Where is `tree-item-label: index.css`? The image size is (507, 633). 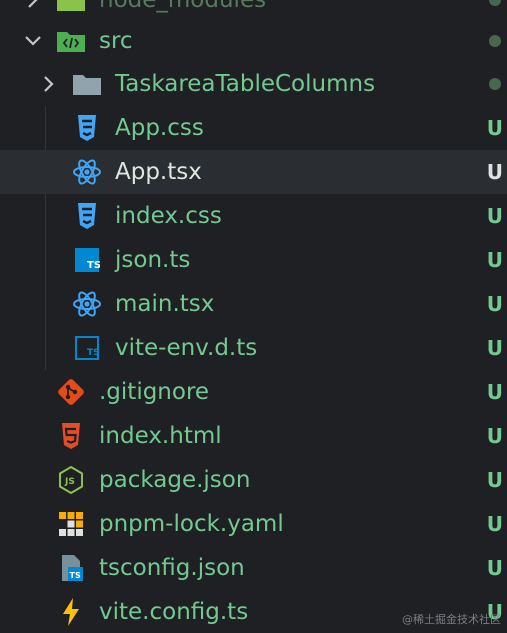
tree-item-label: index.css is located at coordinates (168, 216).